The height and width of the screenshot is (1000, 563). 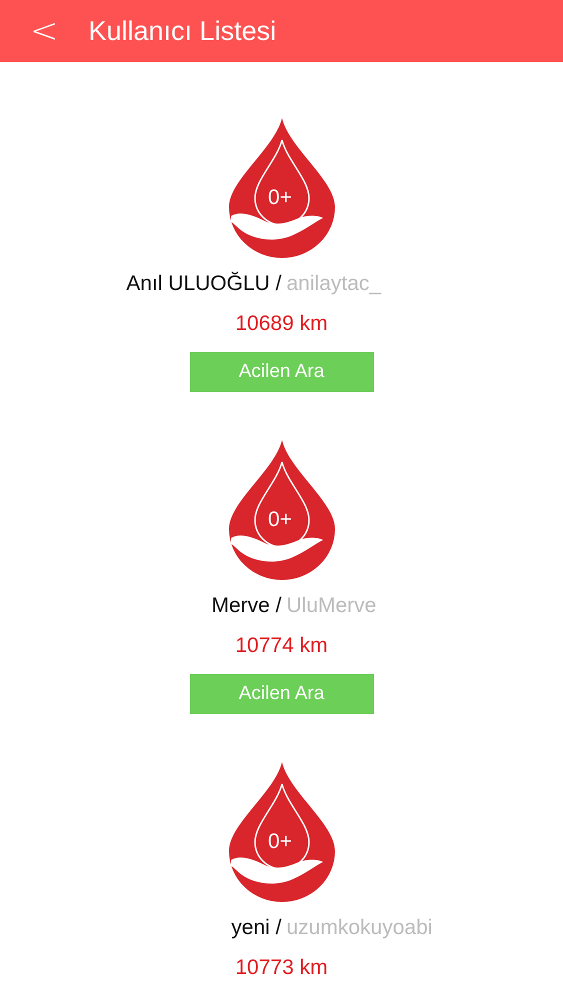 I want to click on distance-text: 10774 km, so click(x=281, y=646).